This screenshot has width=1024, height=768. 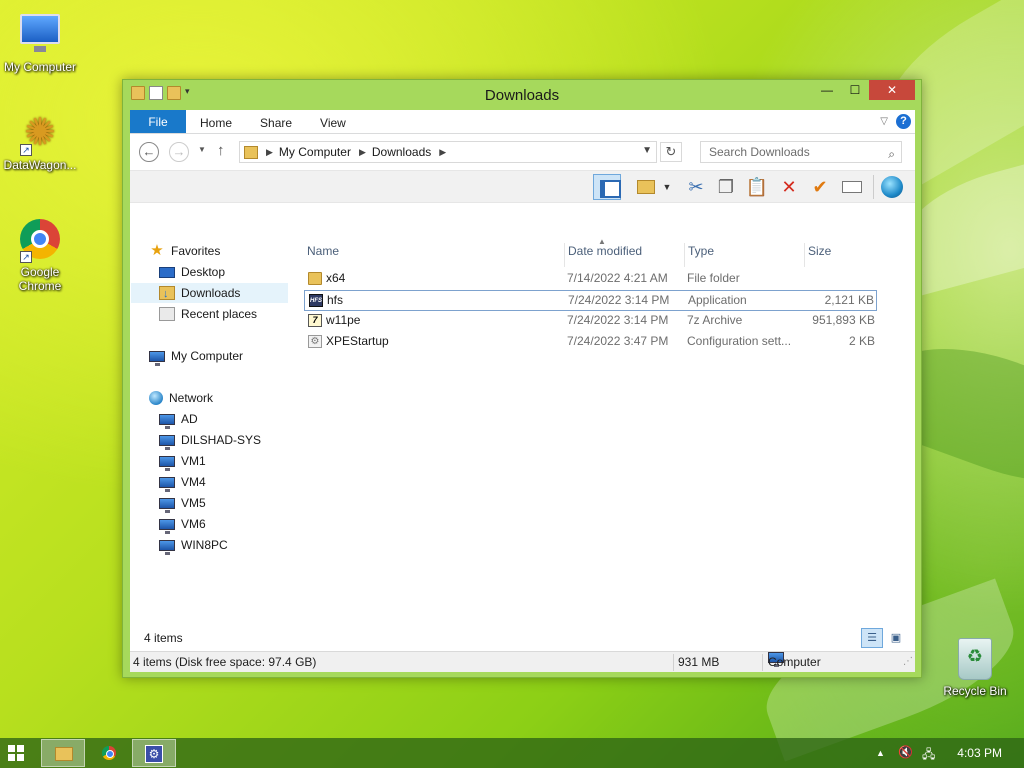 I want to click on tab-view: View, so click(x=333, y=121).